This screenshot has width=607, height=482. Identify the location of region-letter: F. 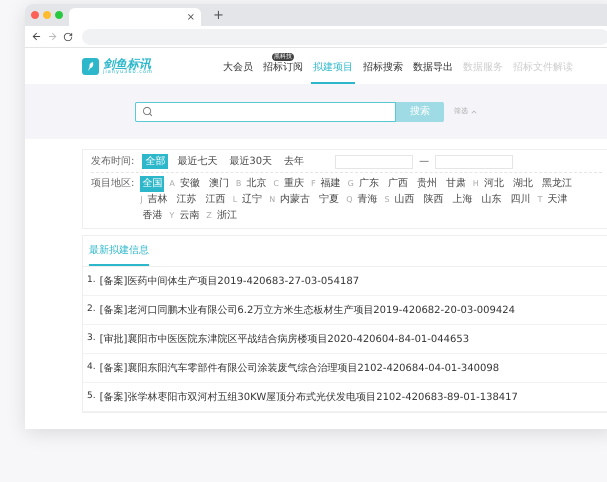
(313, 184).